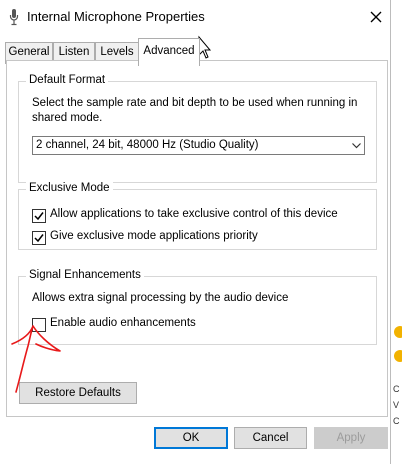  I want to click on tab-advanced: Advanced, so click(169, 52).